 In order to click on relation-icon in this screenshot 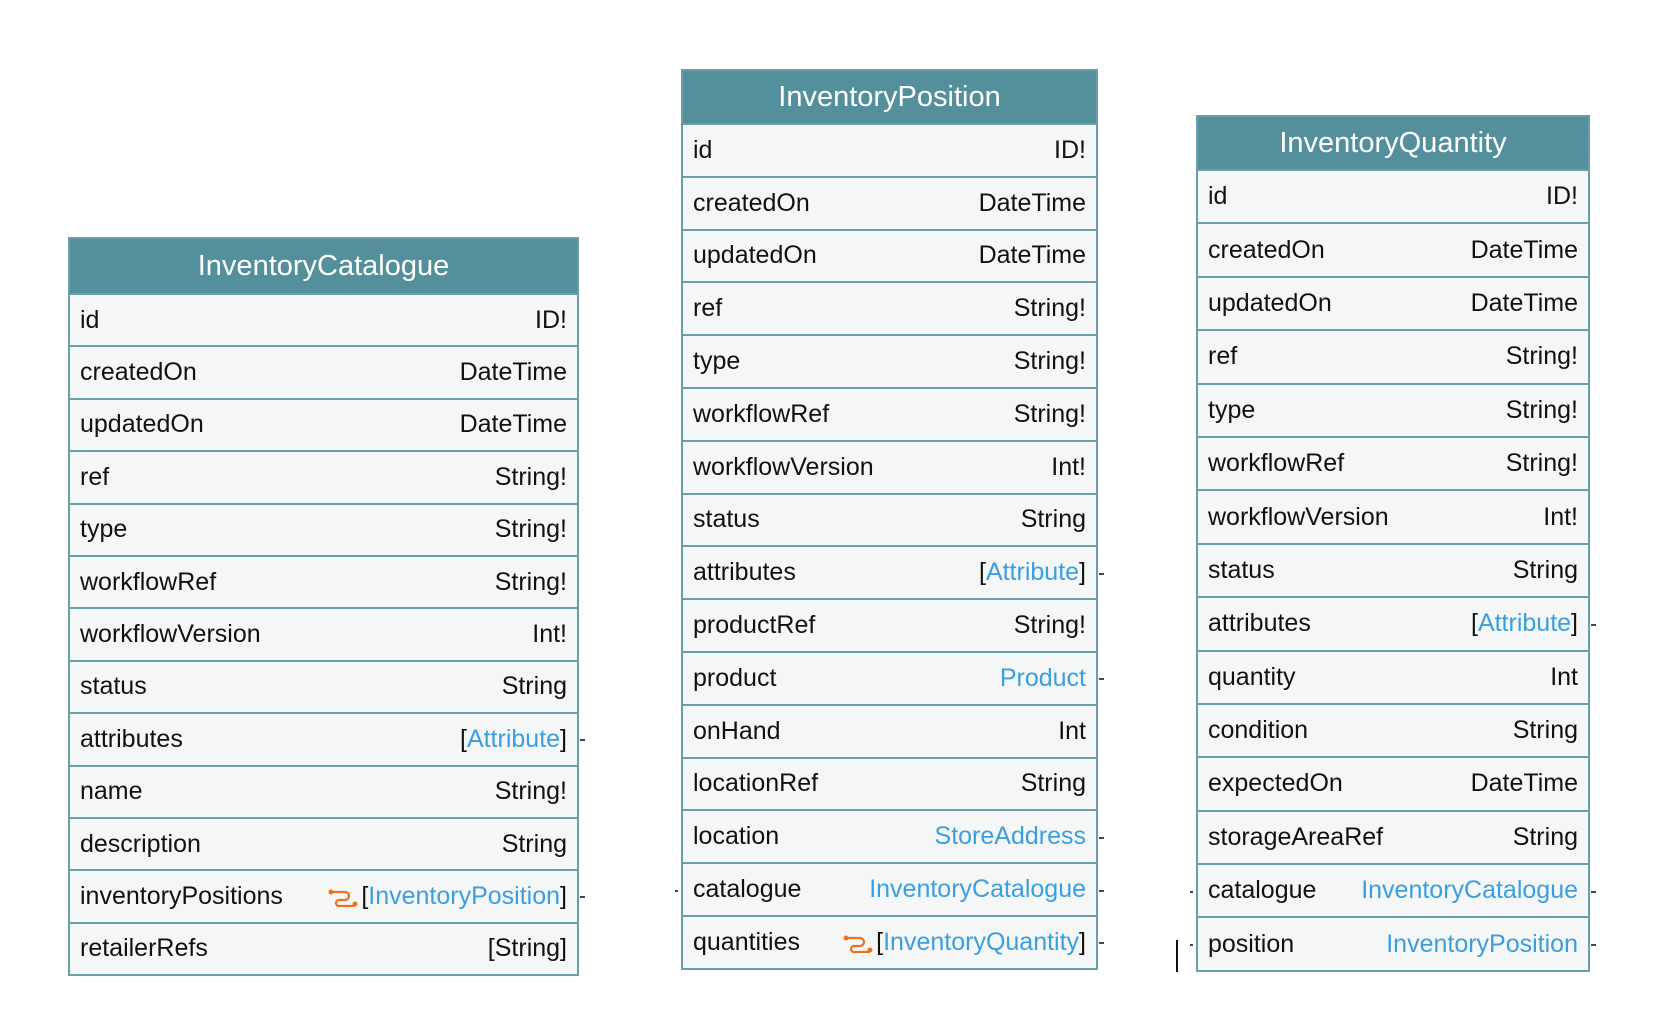, I will do `click(858, 944)`.